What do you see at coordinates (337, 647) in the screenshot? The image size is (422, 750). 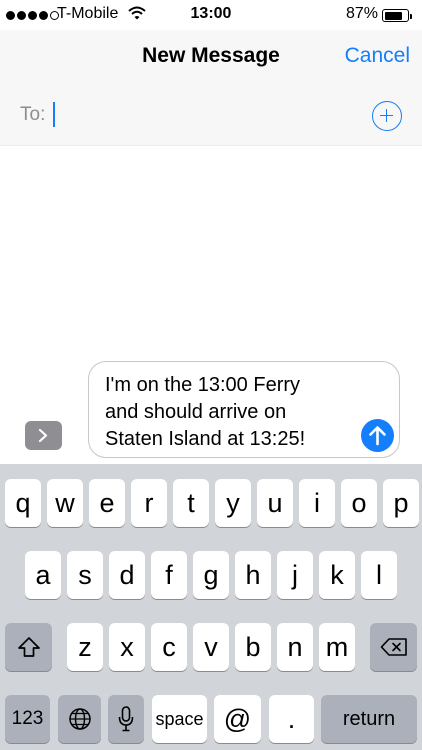 I see `key-m: m` at bounding box center [337, 647].